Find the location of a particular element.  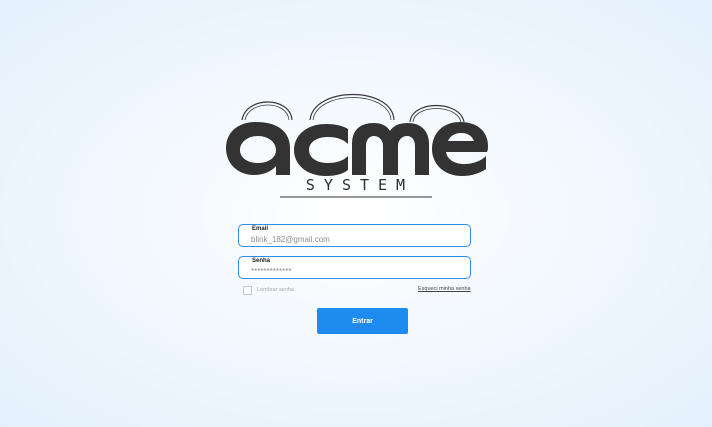

remember-checkbox is located at coordinates (247, 290).